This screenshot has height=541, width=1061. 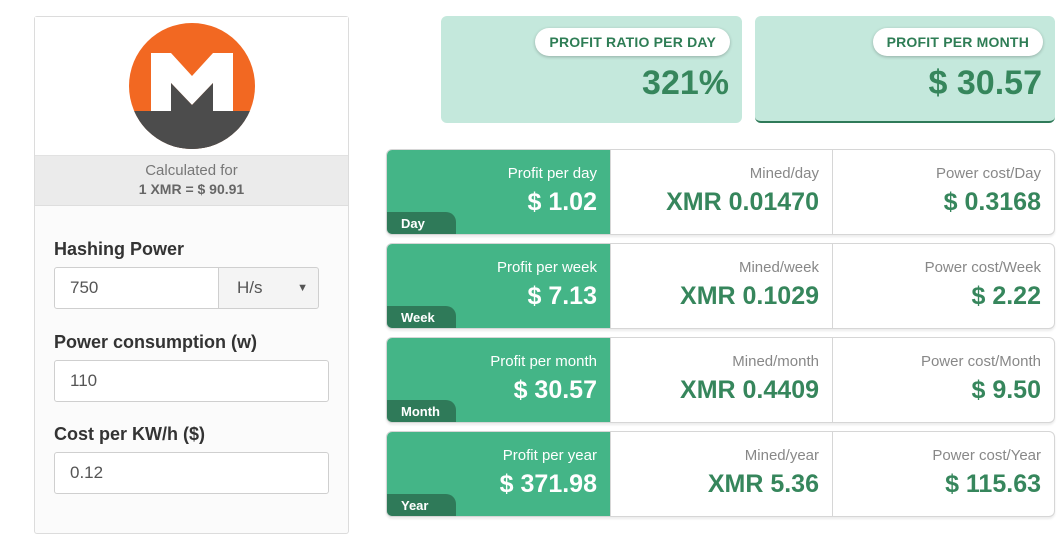 What do you see at coordinates (129, 434) in the screenshot?
I see `cost-per-kwh-label: Cost per KW/h ($)` at bounding box center [129, 434].